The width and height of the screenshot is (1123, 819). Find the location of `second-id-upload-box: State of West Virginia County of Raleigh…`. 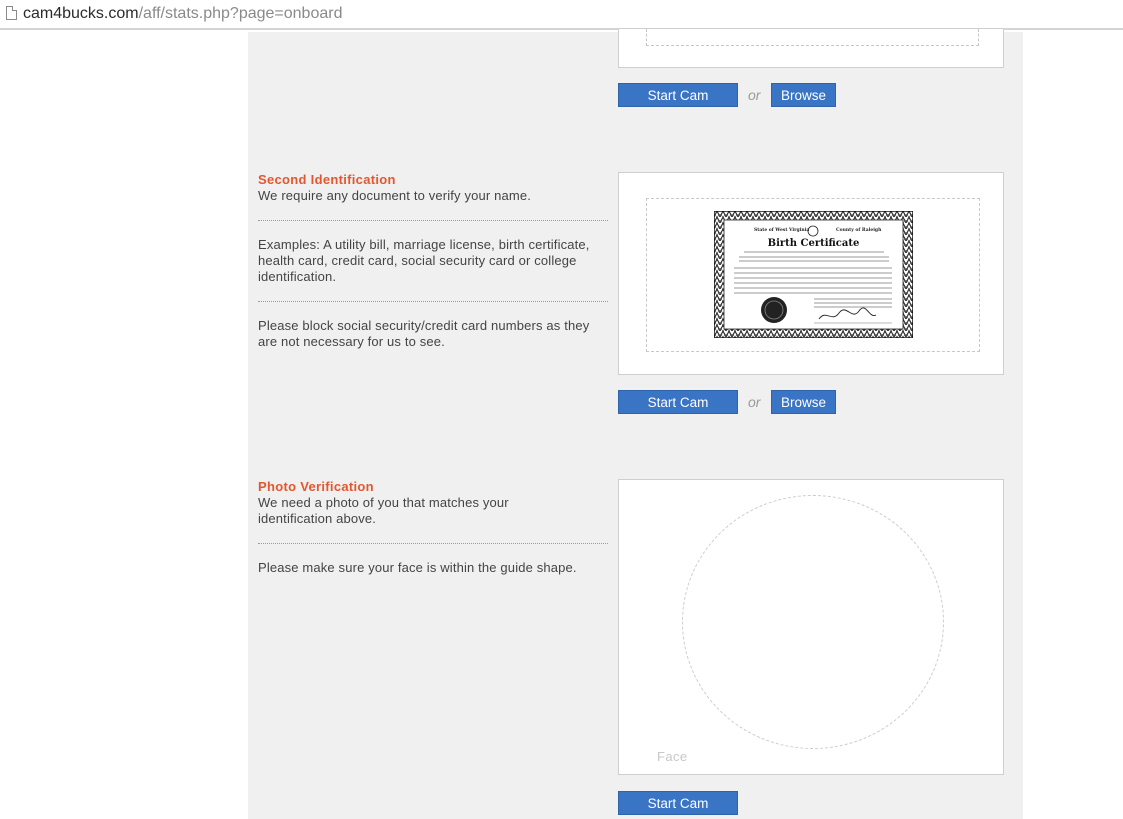

second-id-upload-box: State of West Virginia County of Raleigh… is located at coordinates (811, 273).